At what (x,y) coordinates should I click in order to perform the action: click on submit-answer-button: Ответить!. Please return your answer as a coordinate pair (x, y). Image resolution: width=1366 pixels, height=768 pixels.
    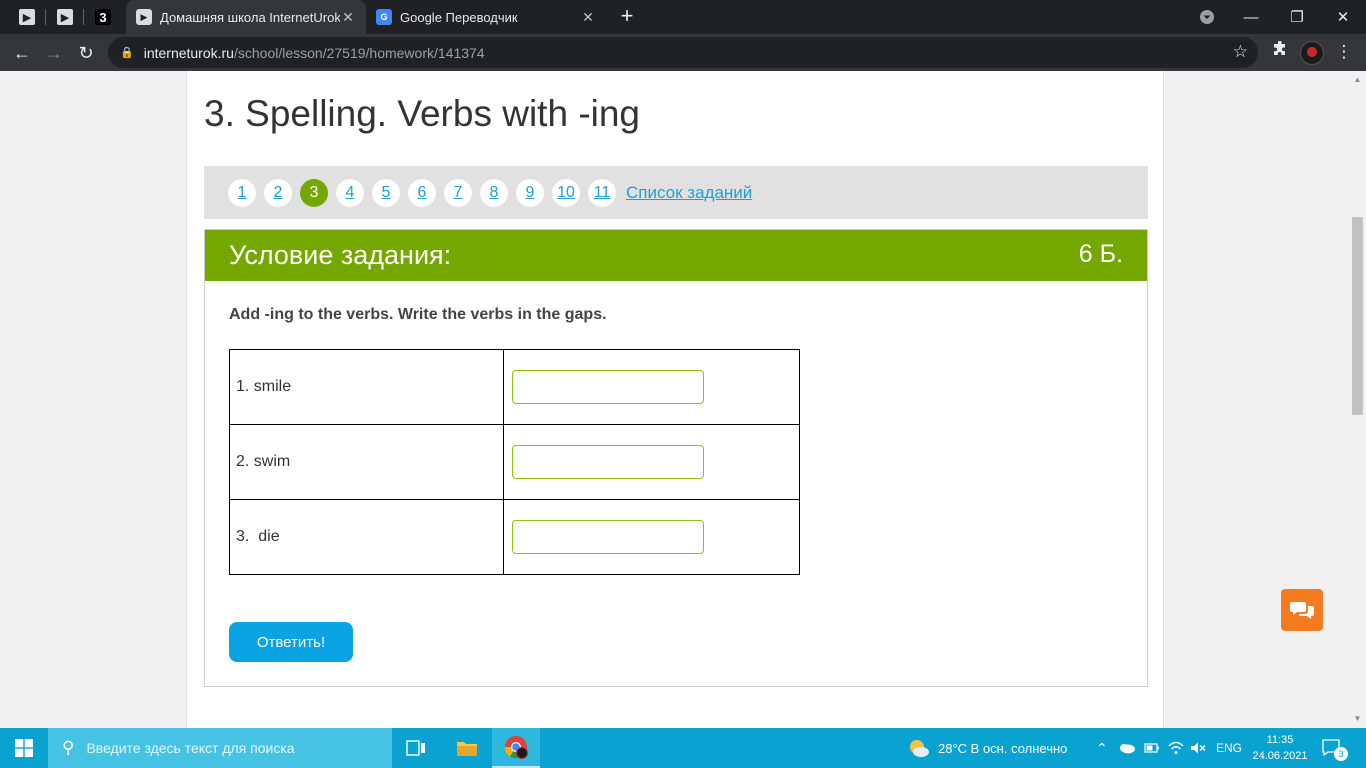
    Looking at the image, I should click on (291, 642).